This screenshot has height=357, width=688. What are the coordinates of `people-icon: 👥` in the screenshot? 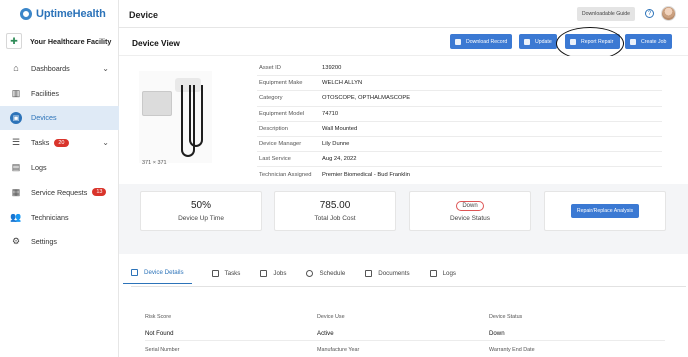 It's located at (16, 216).